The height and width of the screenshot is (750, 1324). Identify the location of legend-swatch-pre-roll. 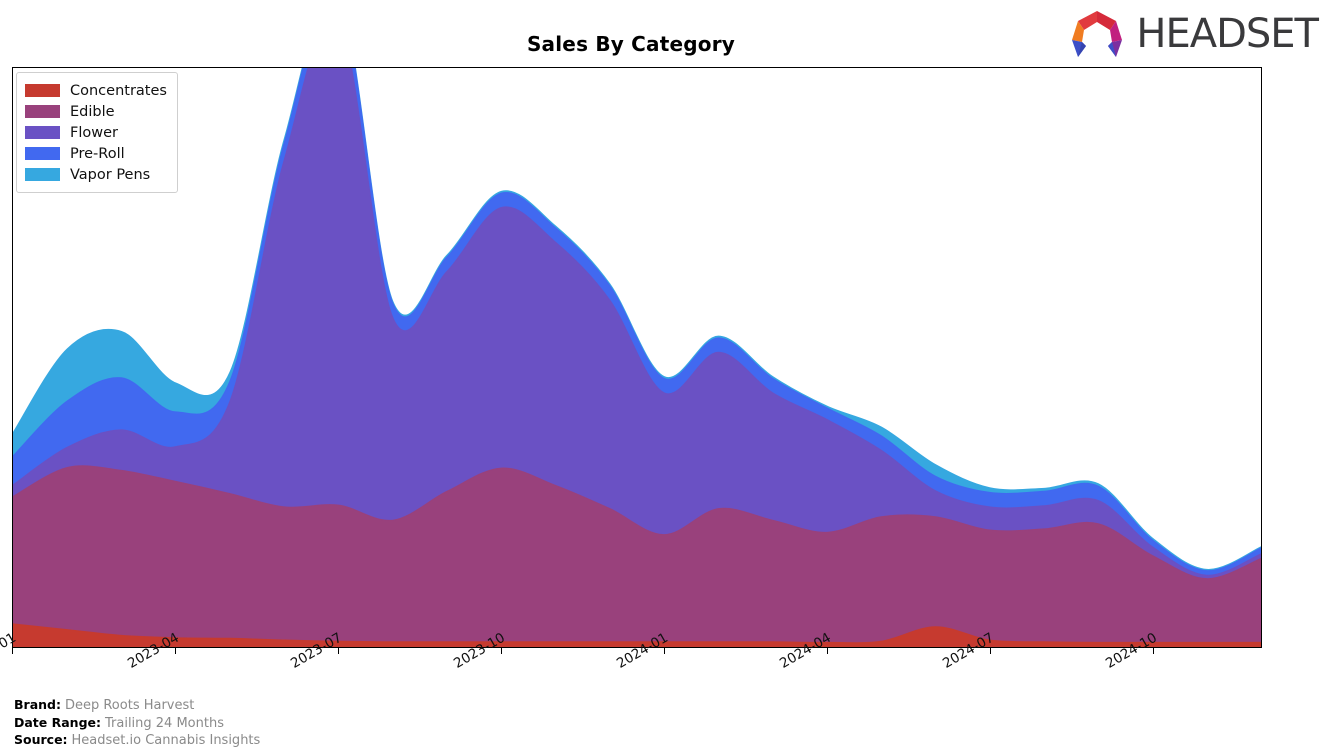
(42, 153).